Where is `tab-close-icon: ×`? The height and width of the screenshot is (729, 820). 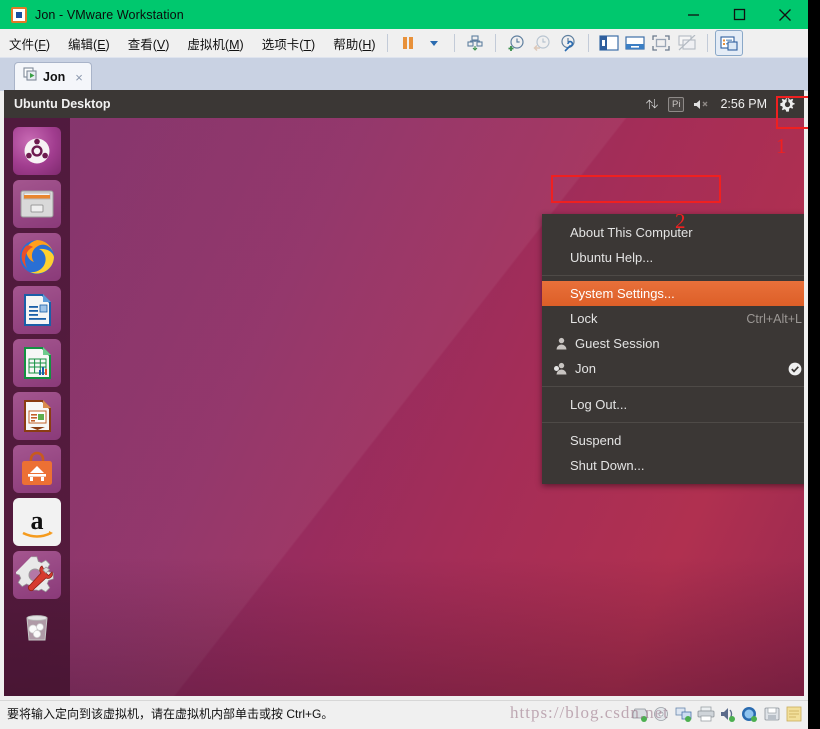 tab-close-icon: × is located at coordinates (79, 77).